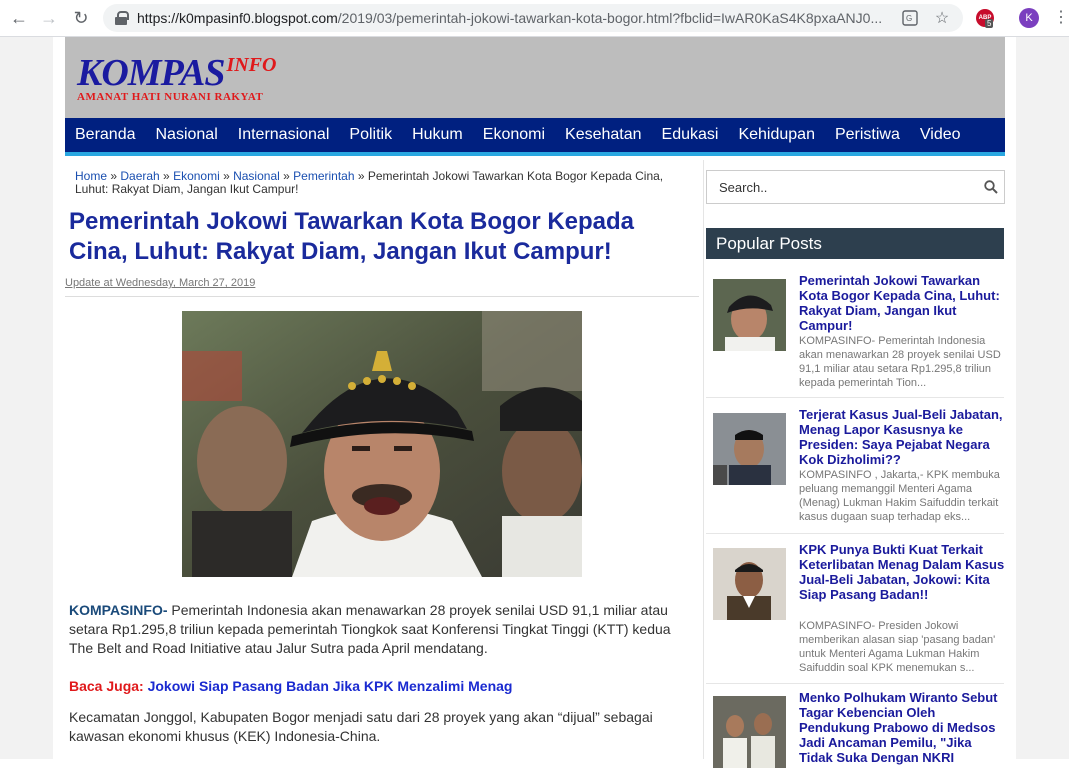 This screenshot has width=1069, height=768. What do you see at coordinates (122, 18) in the screenshot?
I see `lock-icon` at bounding box center [122, 18].